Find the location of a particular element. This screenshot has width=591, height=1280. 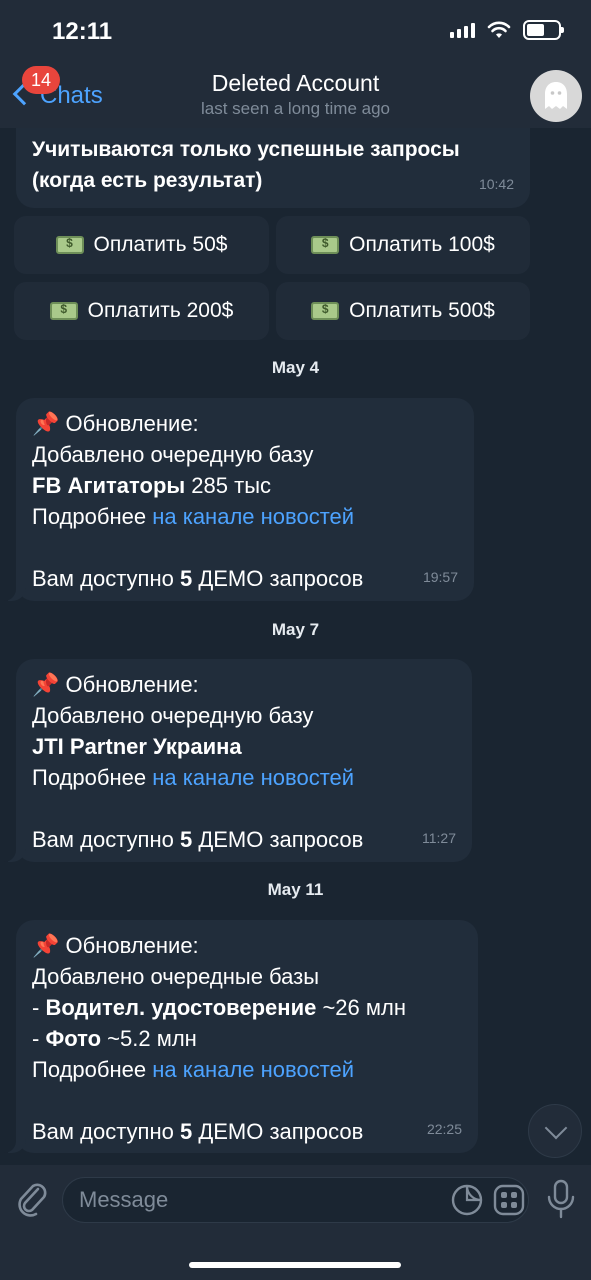

paperclip-icon is located at coordinates (32, 1199).